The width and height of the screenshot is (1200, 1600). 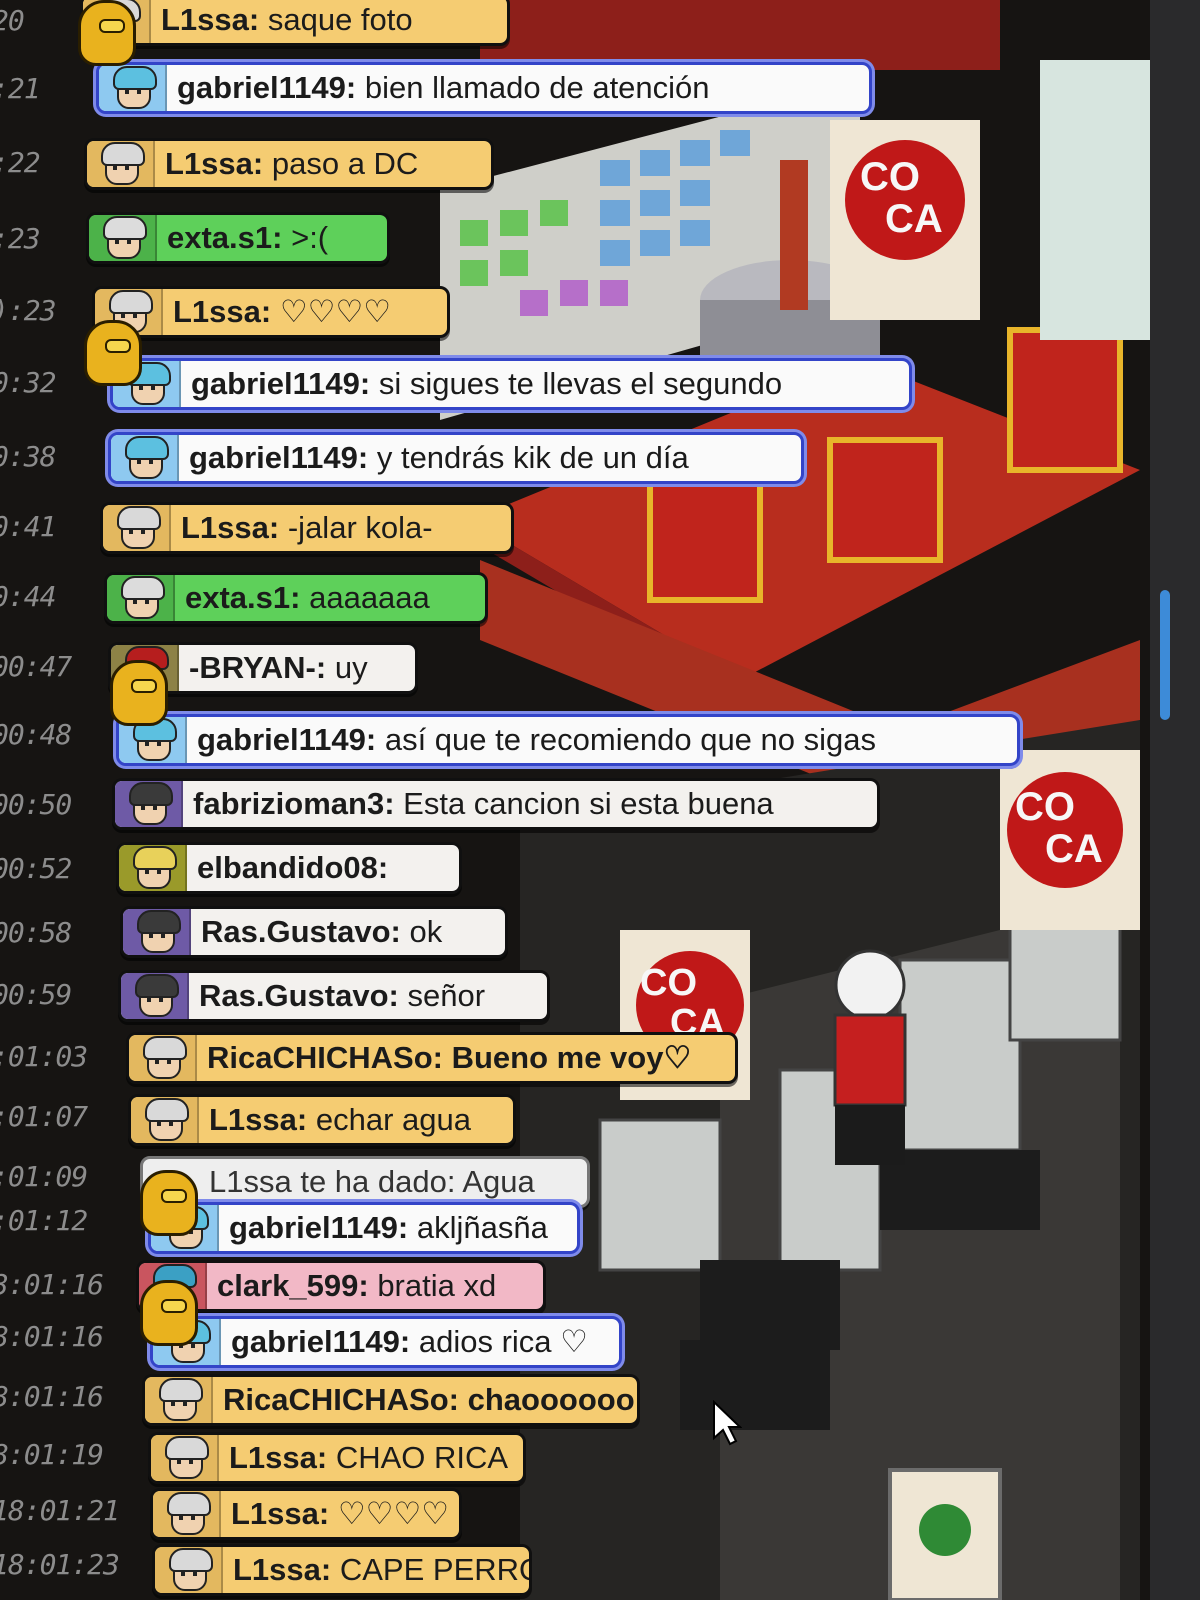 I want to click on chat-bubble: Ras.Gustavo: señor, so click(x=334, y=996).